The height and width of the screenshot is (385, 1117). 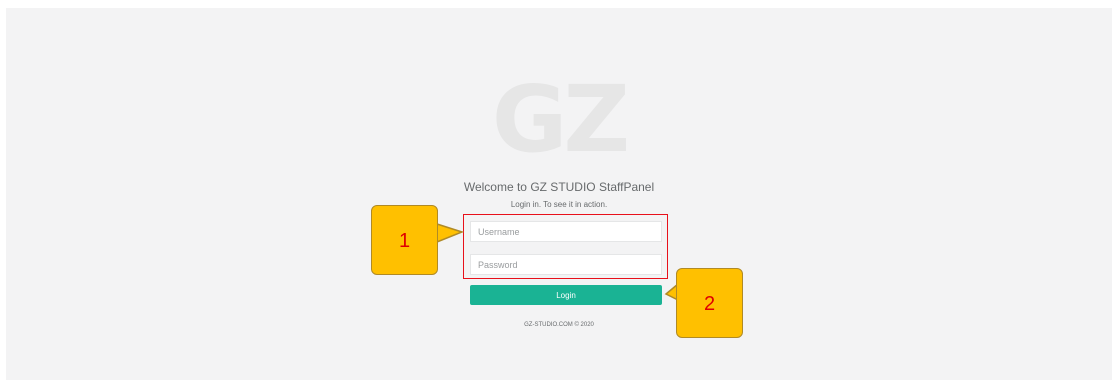 I want to click on callout-tails, so click(x=557, y=262).